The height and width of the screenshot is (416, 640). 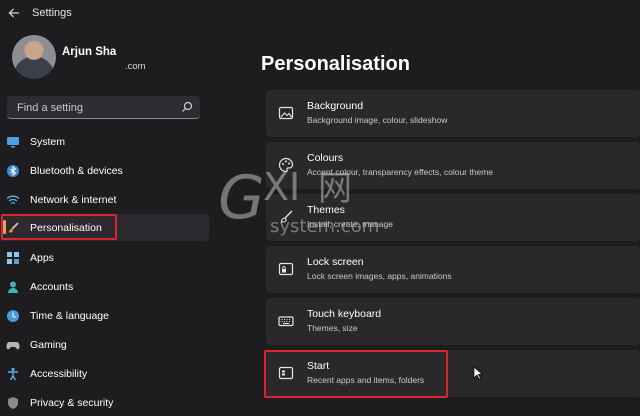 I want to click on accessibility-icon, so click(x=13, y=374).